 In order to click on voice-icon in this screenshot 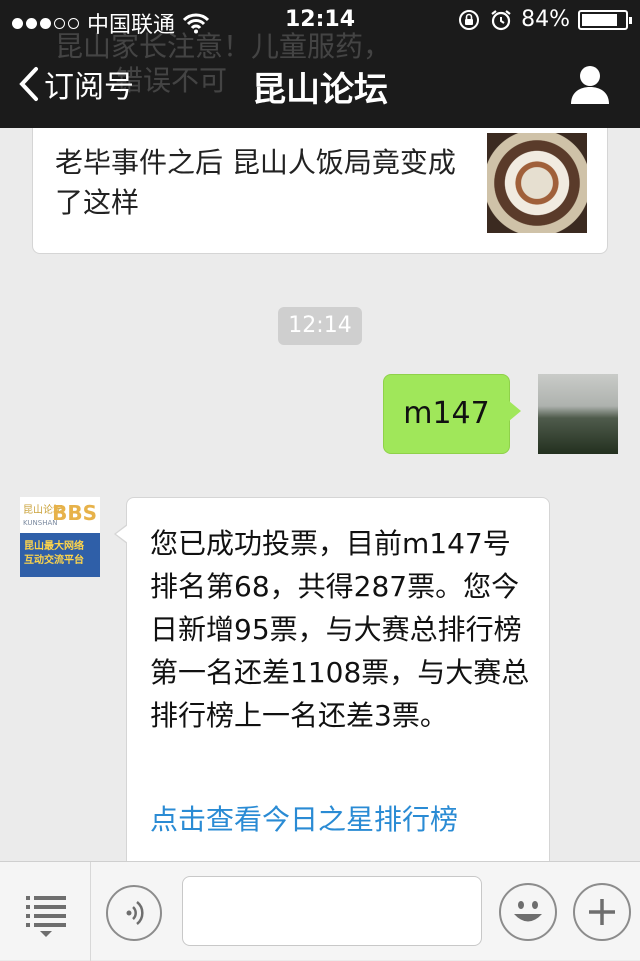, I will do `click(135, 913)`.